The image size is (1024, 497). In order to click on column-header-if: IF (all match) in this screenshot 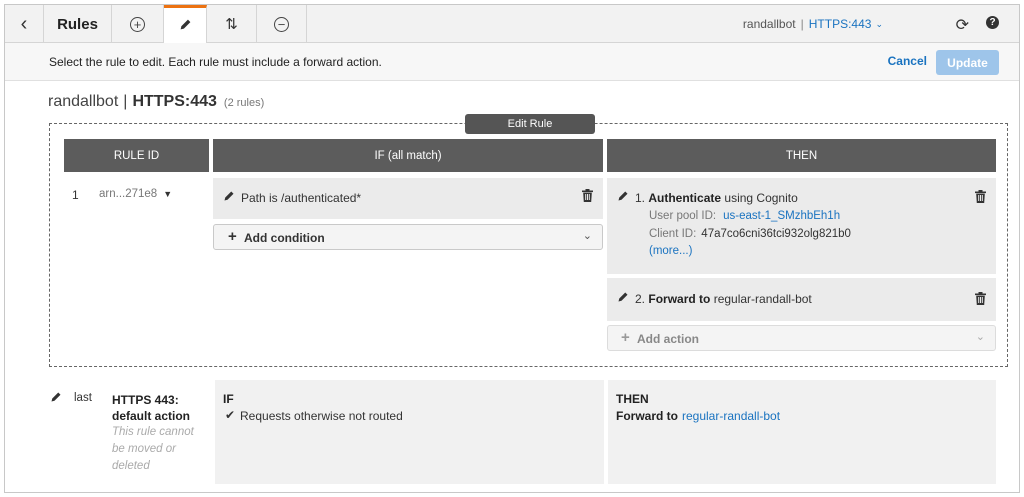, I will do `click(408, 155)`.